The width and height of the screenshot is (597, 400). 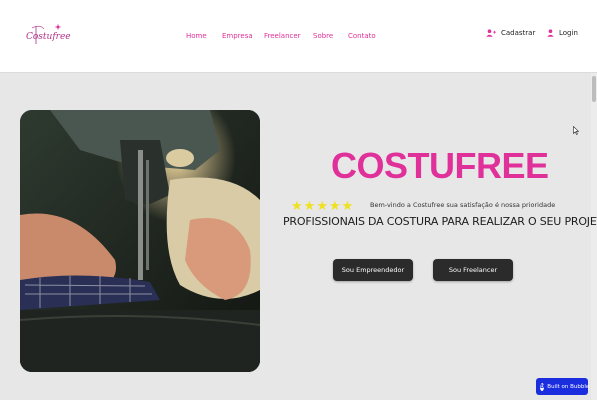 I want to click on rating-stars: ★ ★ ★ ★ ★, so click(x=322, y=205).